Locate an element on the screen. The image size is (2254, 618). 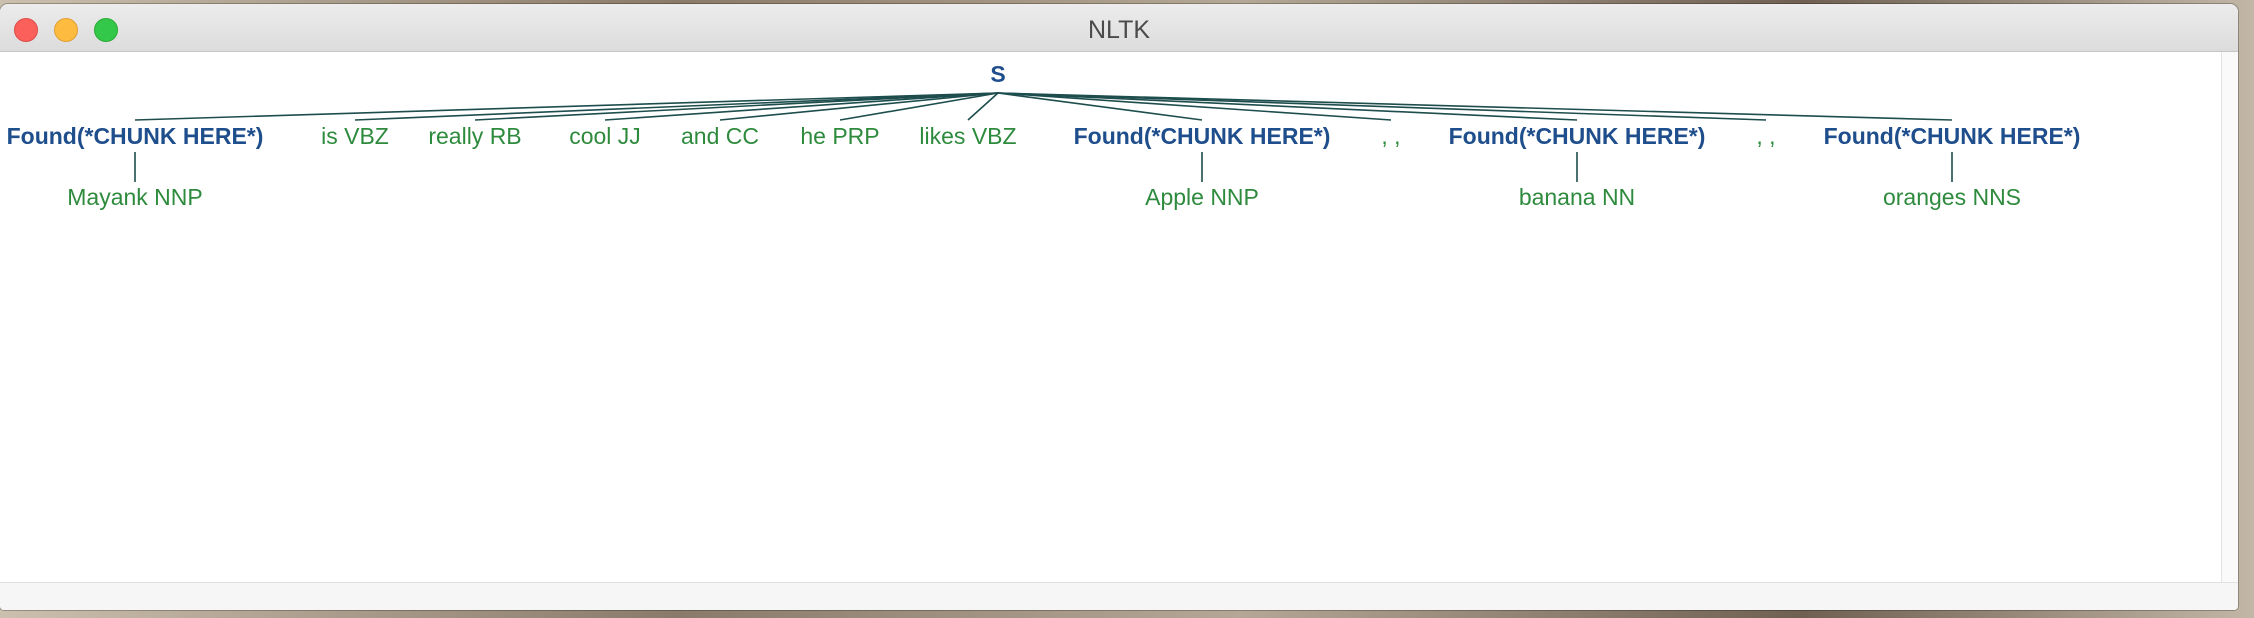
tree-root-node: S is located at coordinates (997, 74).